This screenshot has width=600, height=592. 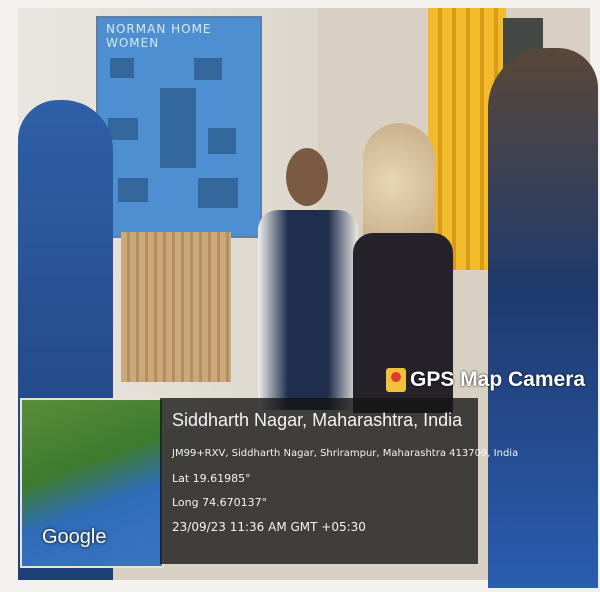 What do you see at coordinates (159, 36) in the screenshot?
I see `board-title: NORMAN HOME WOMEN` at bounding box center [159, 36].